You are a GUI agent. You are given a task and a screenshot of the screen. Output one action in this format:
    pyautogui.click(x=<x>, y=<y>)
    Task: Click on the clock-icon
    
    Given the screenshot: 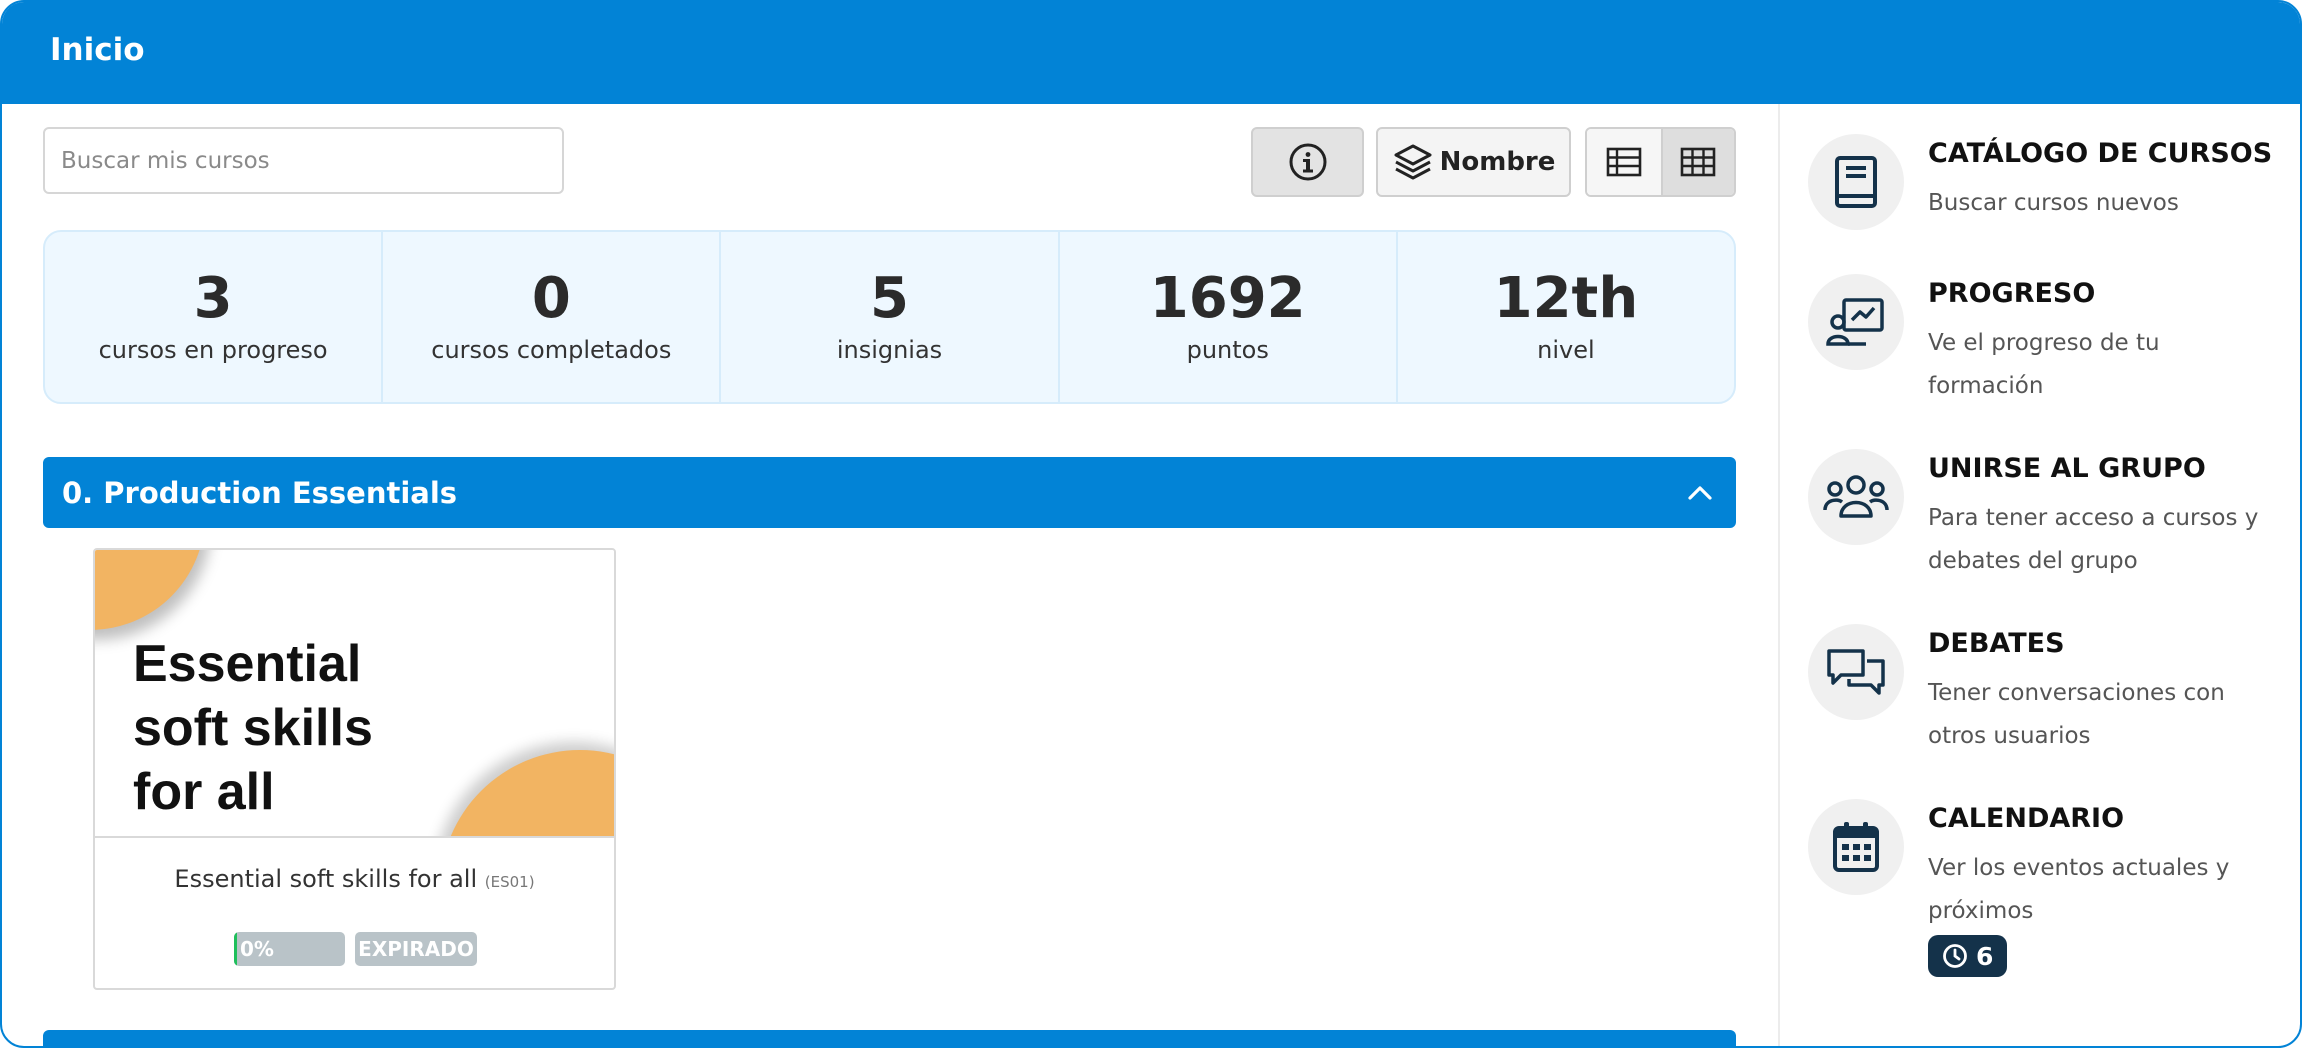 What is the action you would take?
    pyautogui.click(x=1955, y=956)
    